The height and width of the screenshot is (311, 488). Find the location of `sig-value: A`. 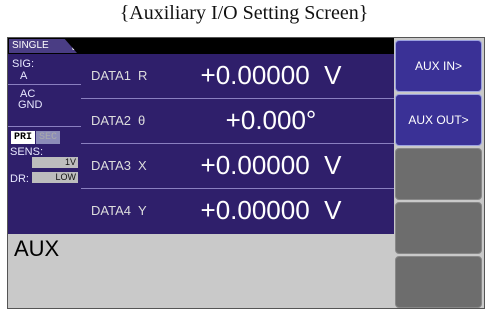

sig-value: A is located at coordinates (24, 76).